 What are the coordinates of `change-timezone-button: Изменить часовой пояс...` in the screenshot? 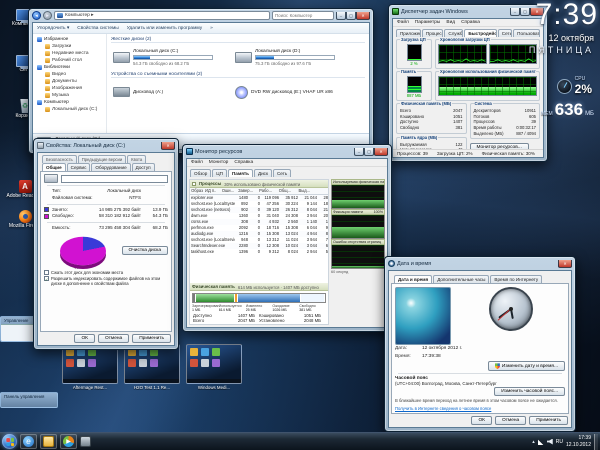 It's located at (529, 392).